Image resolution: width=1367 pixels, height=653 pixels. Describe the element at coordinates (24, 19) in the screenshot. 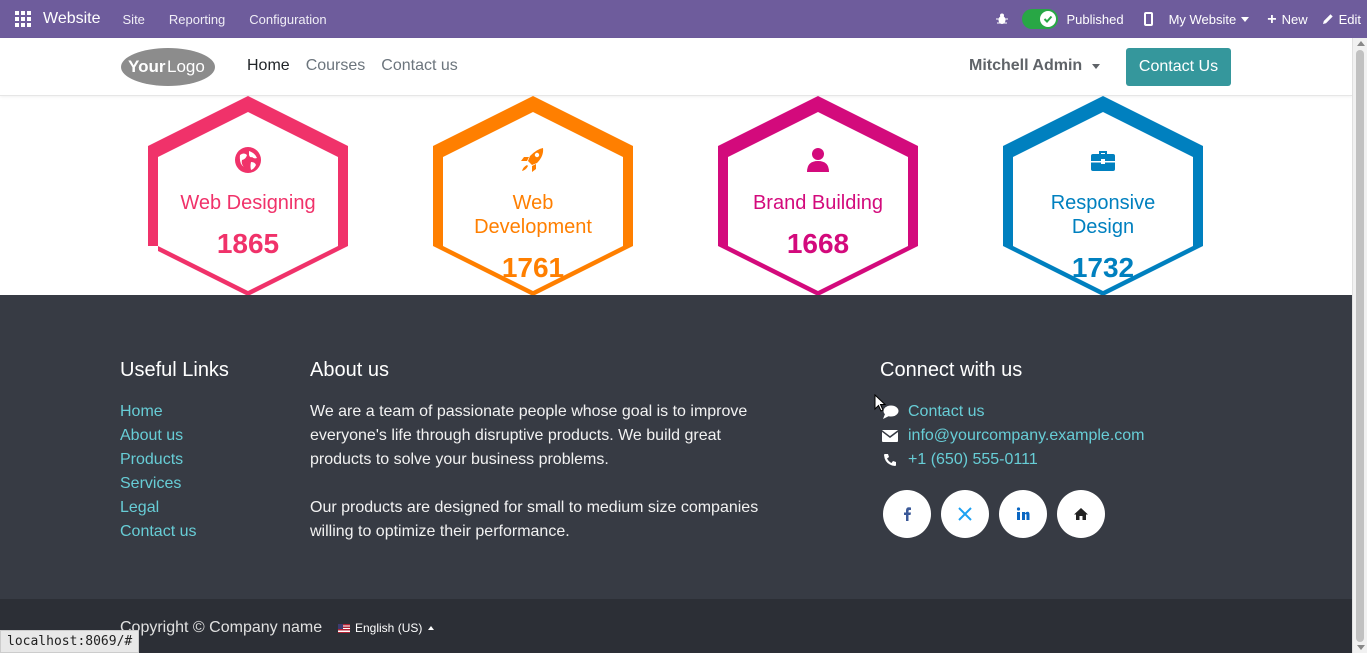

I see `apps-grid-icon` at that location.